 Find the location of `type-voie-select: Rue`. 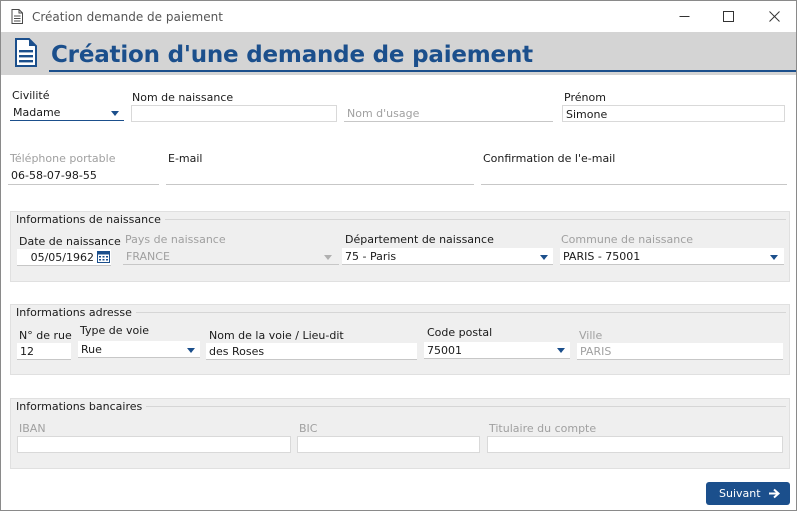

type-voie-select: Rue is located at coordinates (139, 349).